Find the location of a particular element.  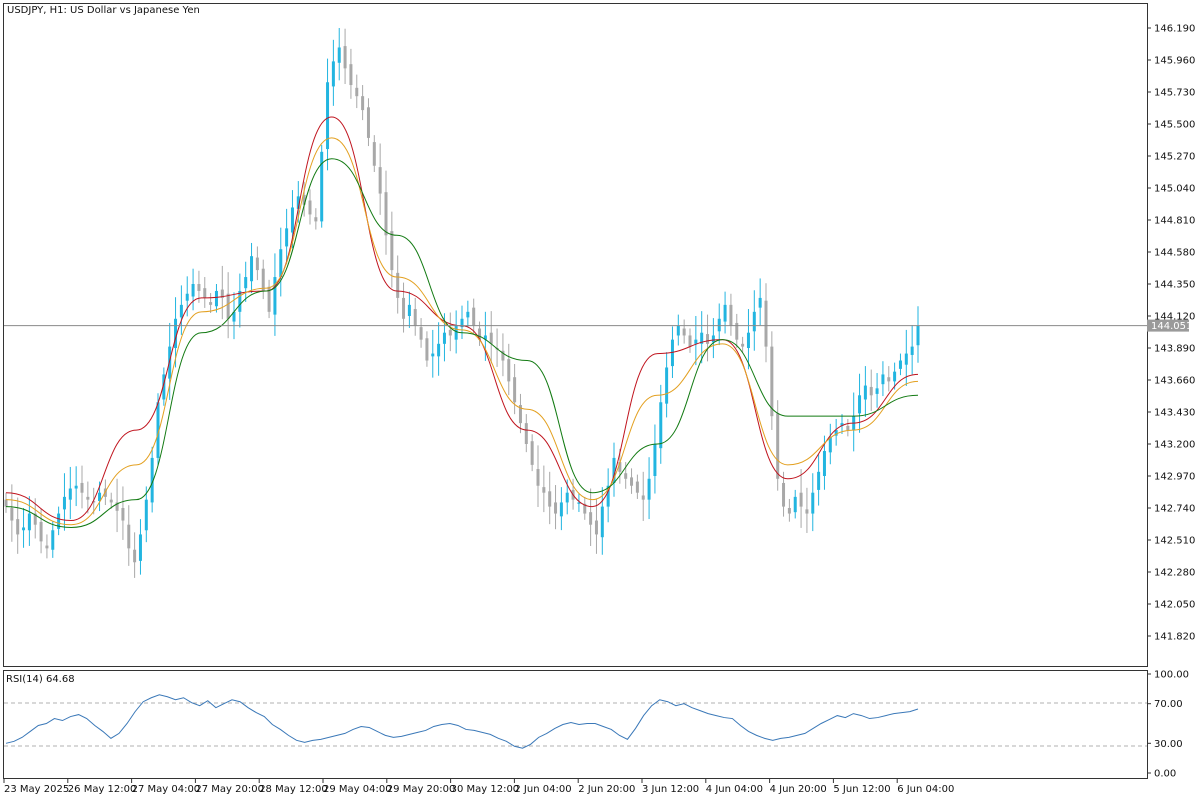

price-tick-label: 142.740 is located at coordinates (1174, 509).